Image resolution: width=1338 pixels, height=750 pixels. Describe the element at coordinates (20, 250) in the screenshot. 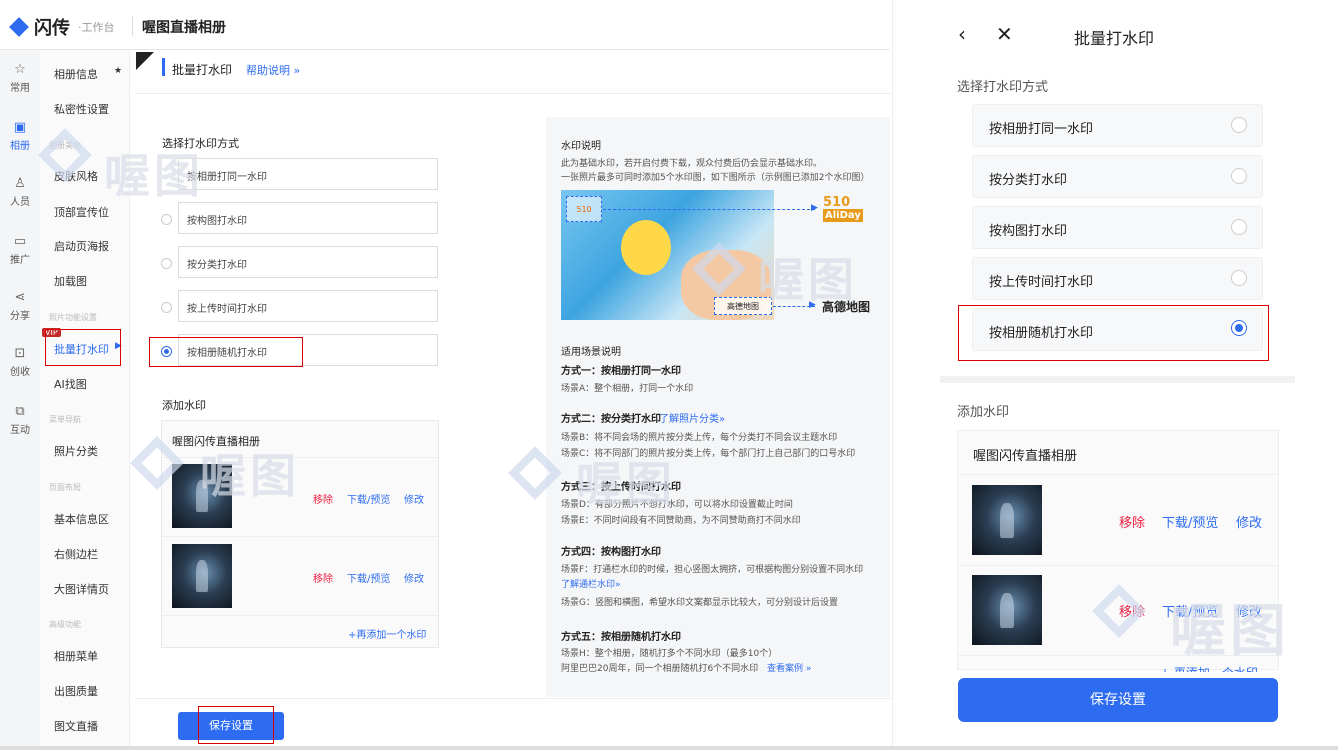

I see `nav-promote: ▭ 推广` at that location.